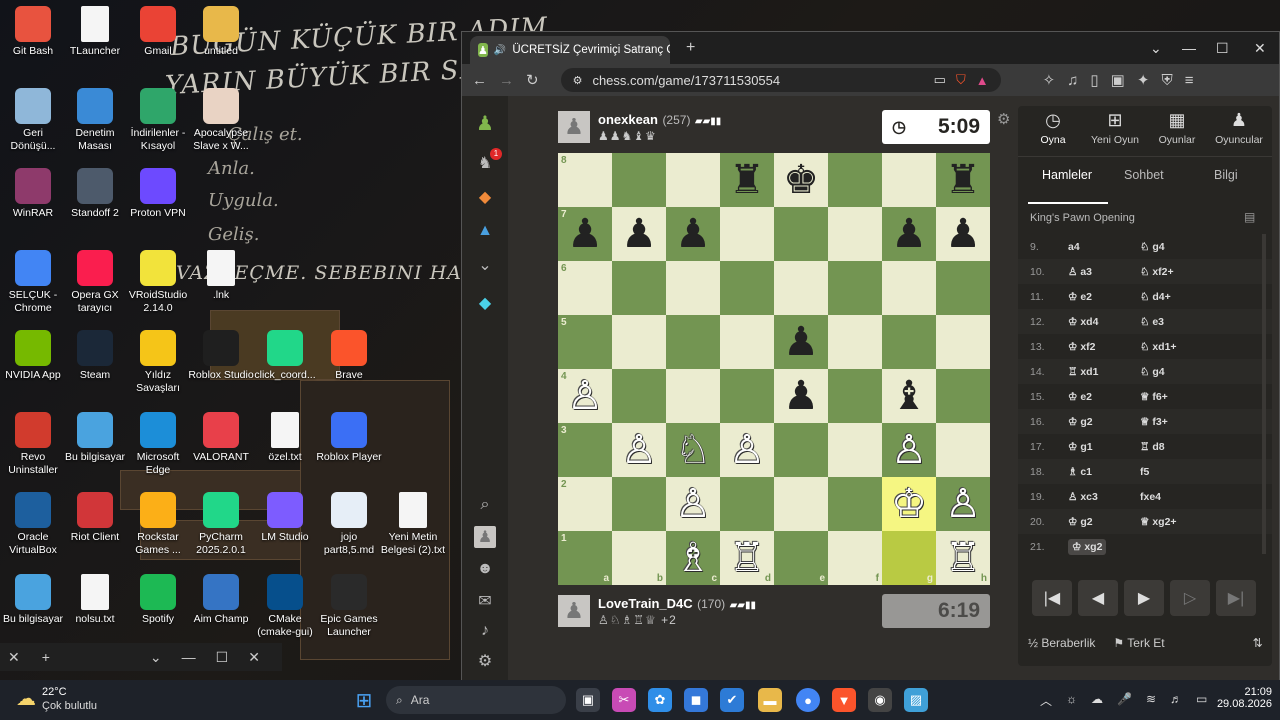 This screenshot has height=720, width=1280. What do you see at coordinates (585, 504) in the screenshot?
I see `square-a2: 2` at bounding box center [585, 504].